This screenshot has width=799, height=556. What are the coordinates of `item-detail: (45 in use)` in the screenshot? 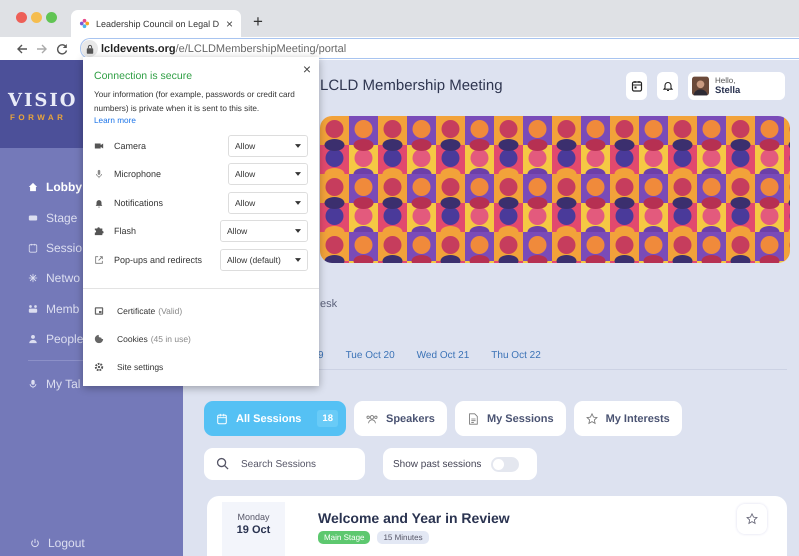 It's located at (170, 339).